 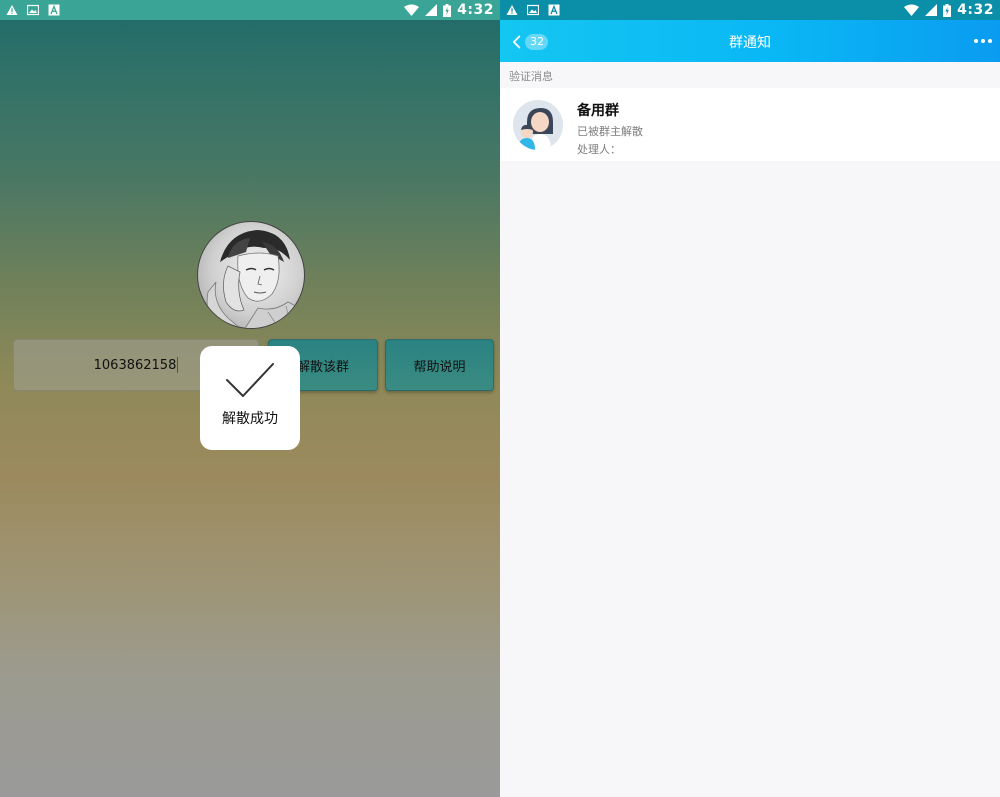 I want to click on profile-avatar, so click(x=251, y=275).